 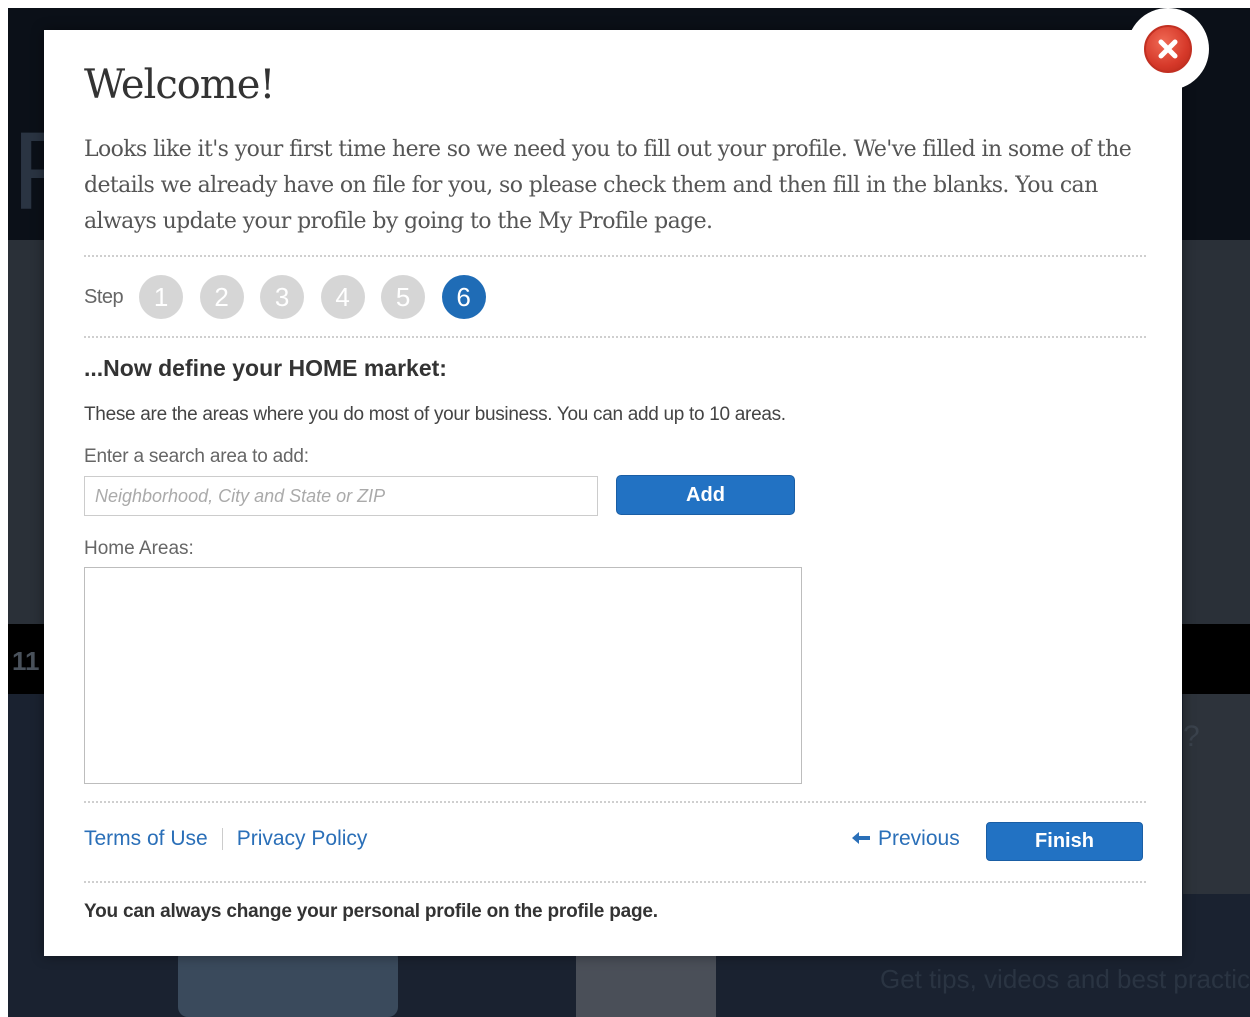 What do you see at coordinates (302, 839) in the screenshot?
I see `privacy-policy-link: Privacy Policy` at bounding box center [302, 839].